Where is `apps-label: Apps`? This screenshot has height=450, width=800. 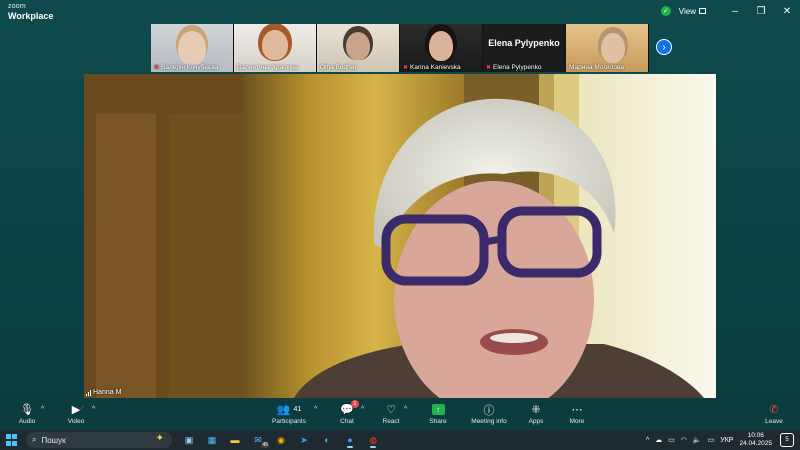
apps-label: Apps is located at coordinates (536, 421).